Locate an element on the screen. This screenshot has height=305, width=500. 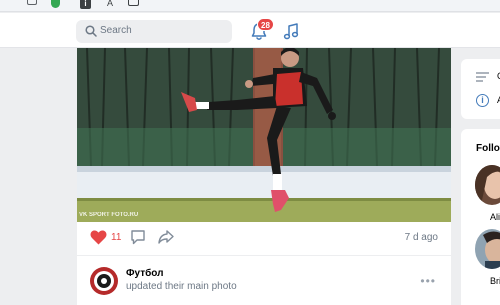
search-input: Search is located at coordinates (154, 31).